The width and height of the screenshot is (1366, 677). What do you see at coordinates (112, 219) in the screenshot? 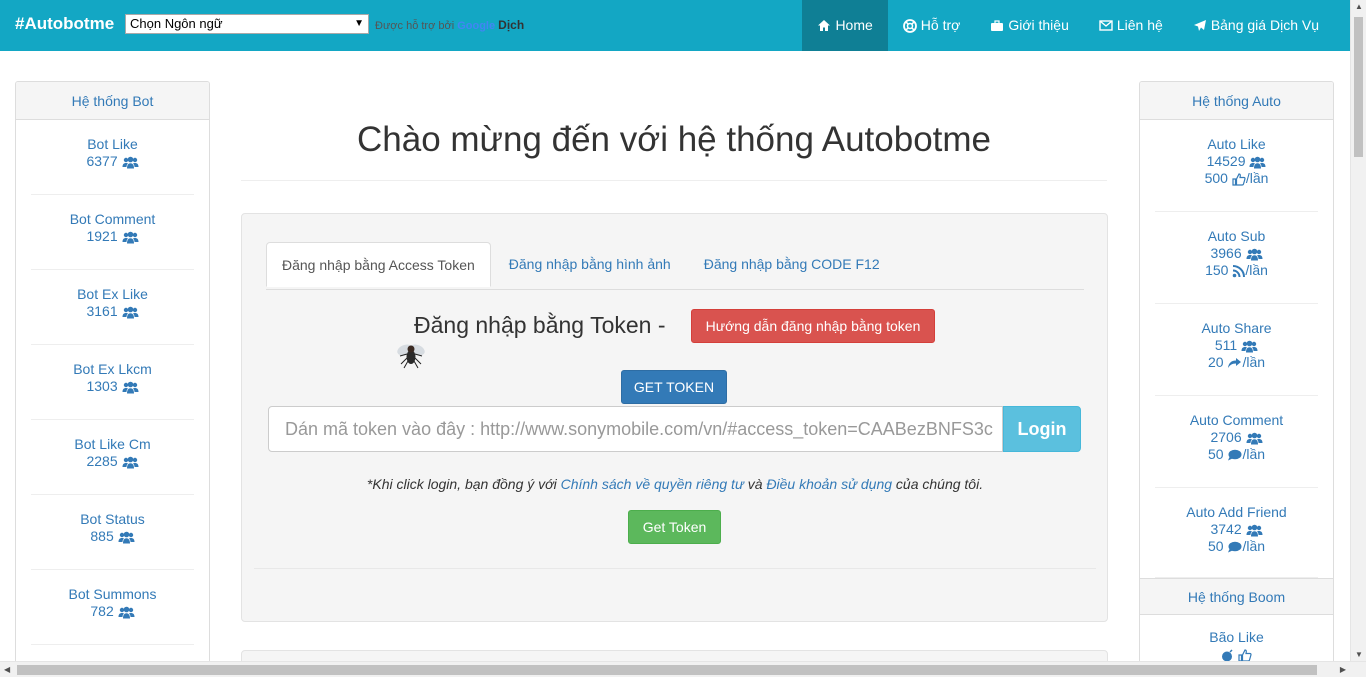
I see `bot-item-label: Bot Comment` at bounding box center [112, 219].